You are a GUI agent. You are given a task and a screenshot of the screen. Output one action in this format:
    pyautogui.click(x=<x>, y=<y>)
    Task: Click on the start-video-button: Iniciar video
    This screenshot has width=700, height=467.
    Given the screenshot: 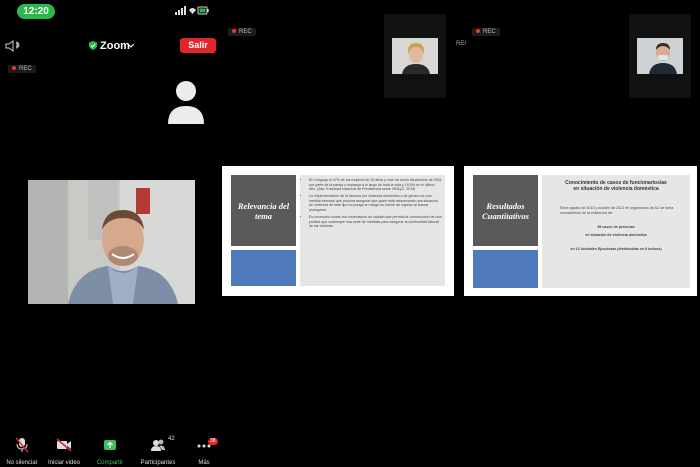 What is the action you would take?
    pyautogui.click(x=64, y=451)
    